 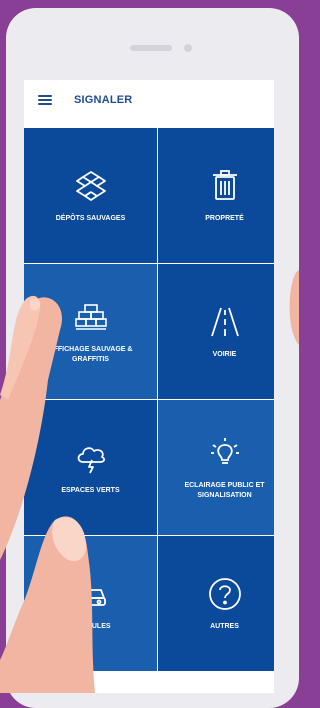 What do you see at coordinates (224, 450) in the screenshot?
I see `bulb-icon` at bounding box center [224, 450].